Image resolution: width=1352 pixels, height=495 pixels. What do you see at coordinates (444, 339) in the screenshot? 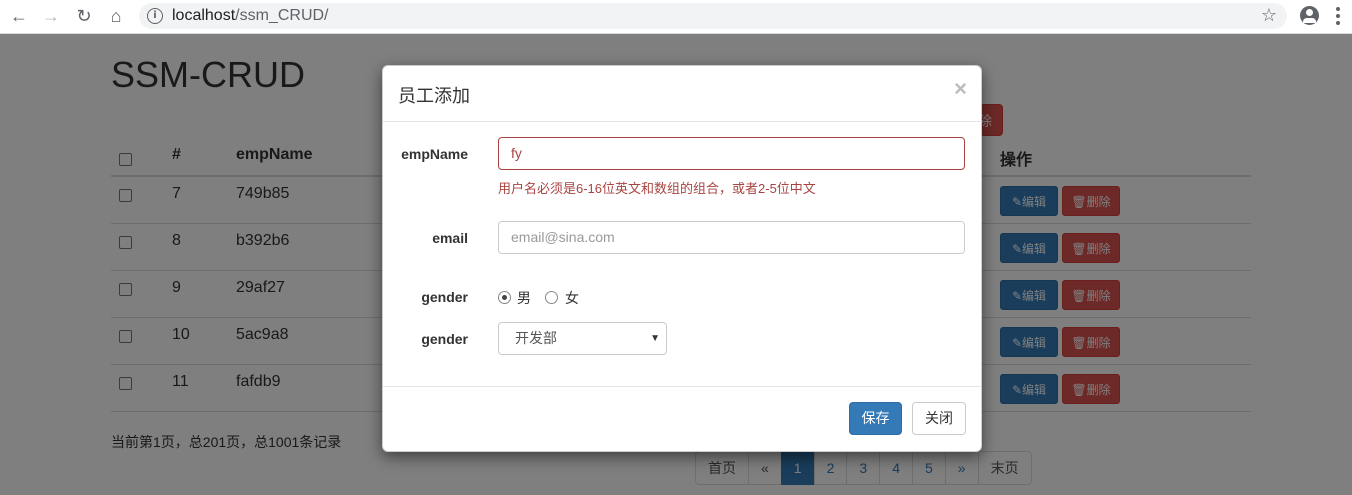
I see `department-label: gender` at bounding box center [444, 339].